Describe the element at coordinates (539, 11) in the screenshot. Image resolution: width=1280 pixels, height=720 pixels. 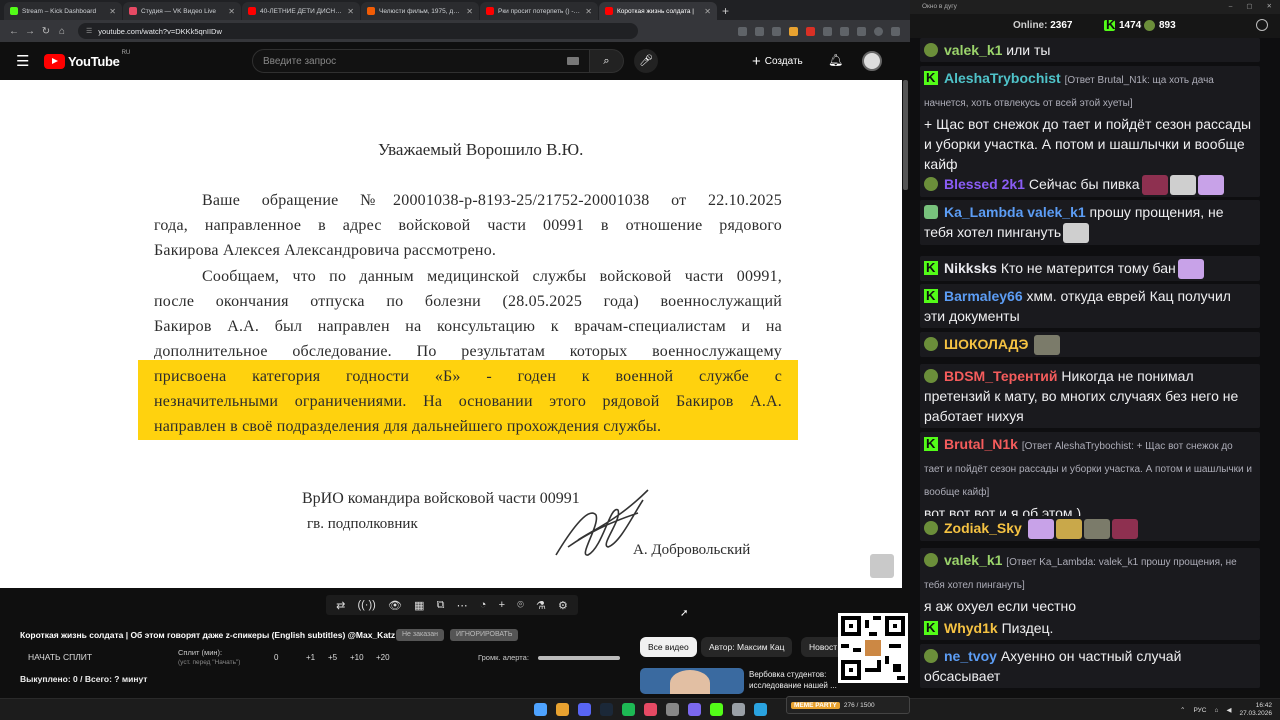
I see `browser-tab: Рки просит потерпеть () - YouT ✕` at that location.